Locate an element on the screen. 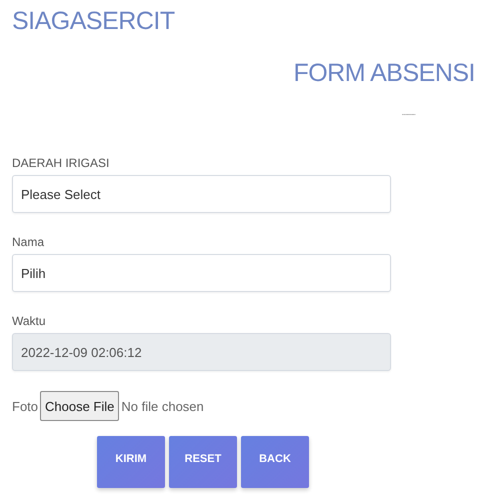  field-label: Foto is located at coordinates (25, 406).